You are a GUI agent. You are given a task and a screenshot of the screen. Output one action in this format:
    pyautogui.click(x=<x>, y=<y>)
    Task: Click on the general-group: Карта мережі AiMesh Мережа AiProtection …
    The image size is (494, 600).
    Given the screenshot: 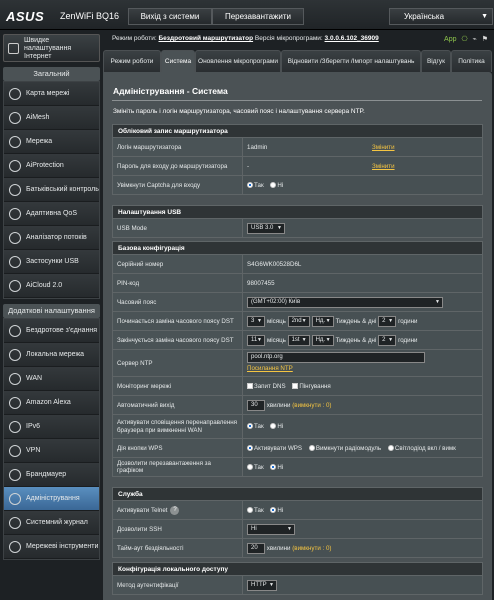 What is the action you would take?
    pyautogui.click(x=51, y=190)
    